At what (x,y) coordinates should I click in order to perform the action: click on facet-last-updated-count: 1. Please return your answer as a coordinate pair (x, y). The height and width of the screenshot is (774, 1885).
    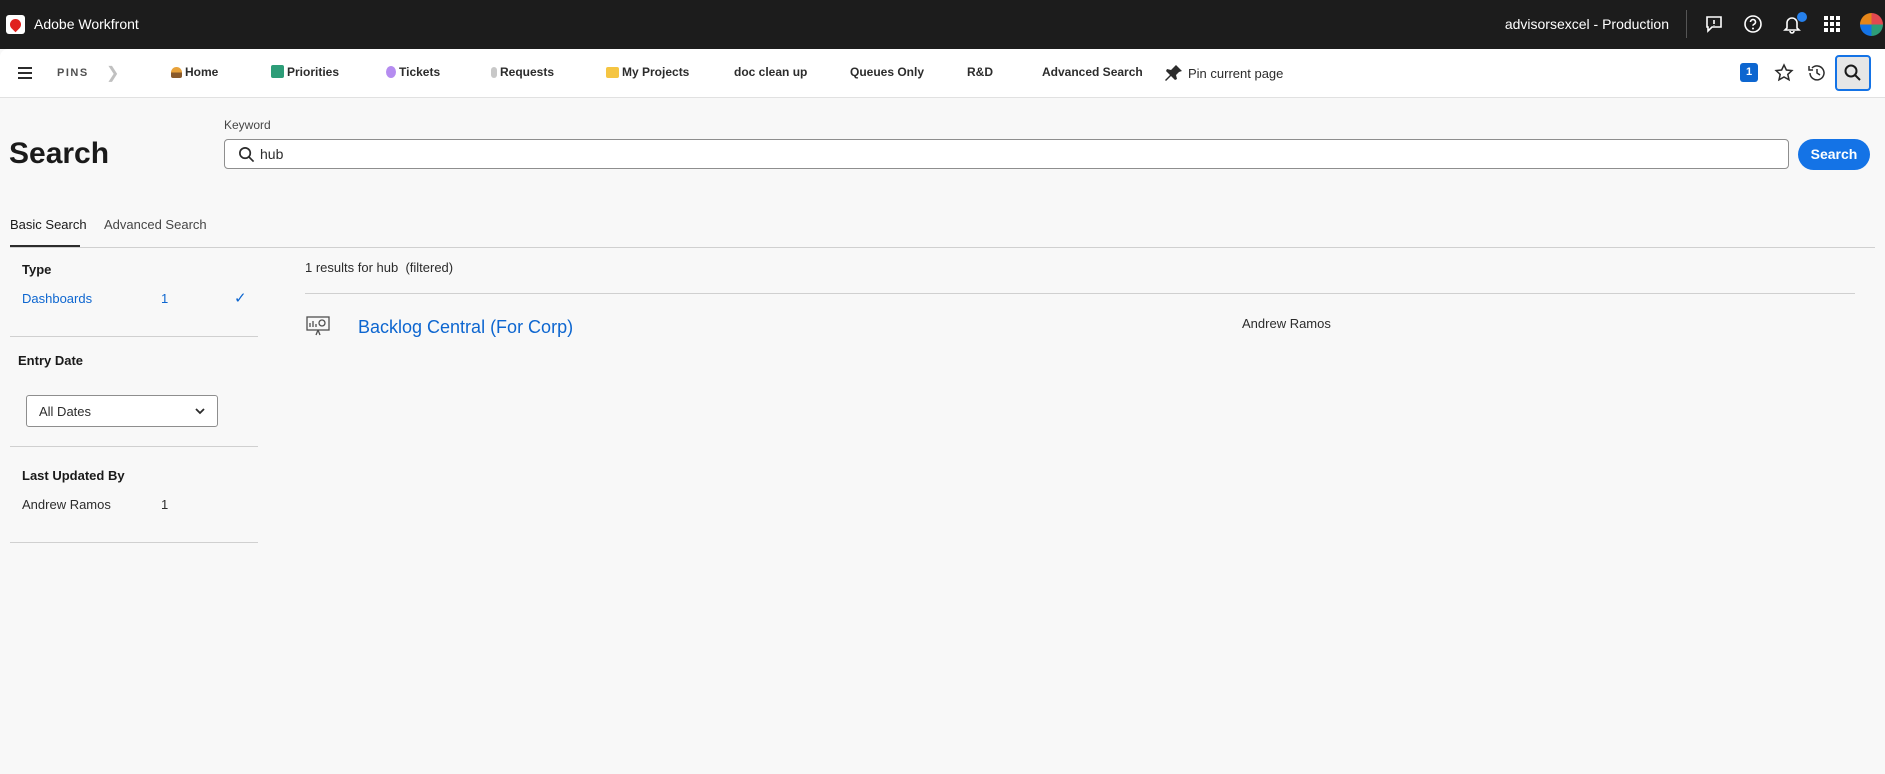
    Looking at the image, I should click on (165, 504).